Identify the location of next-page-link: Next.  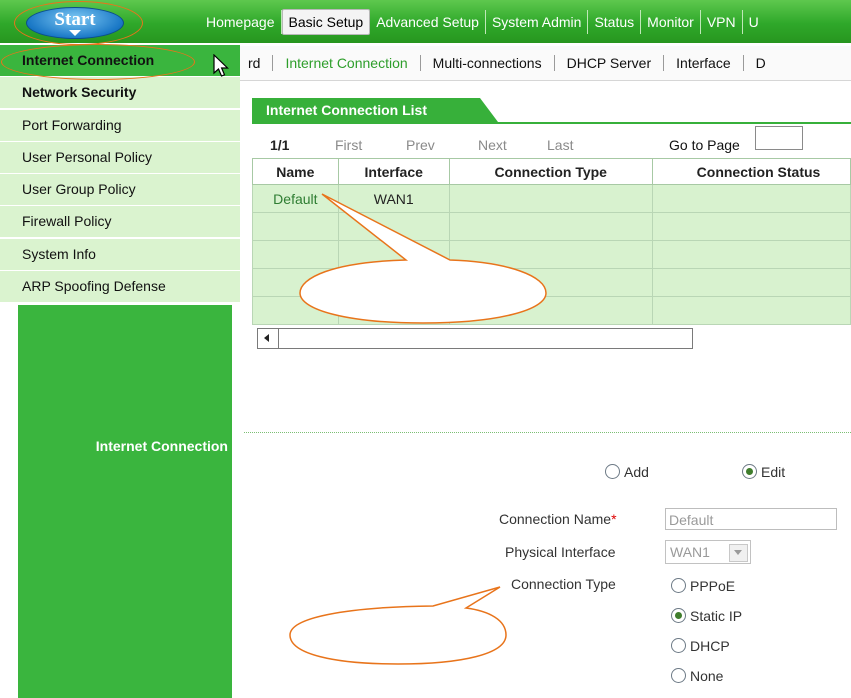
(492, 145).